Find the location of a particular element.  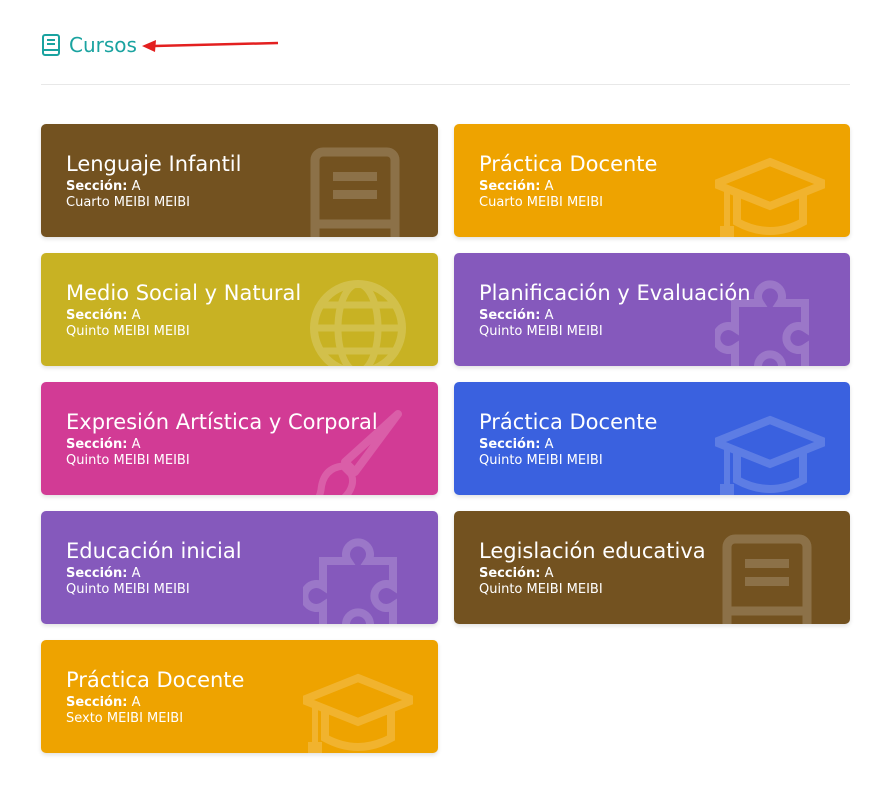

course-name: Planificación y Evaluación is located at coordinates (615, 293).